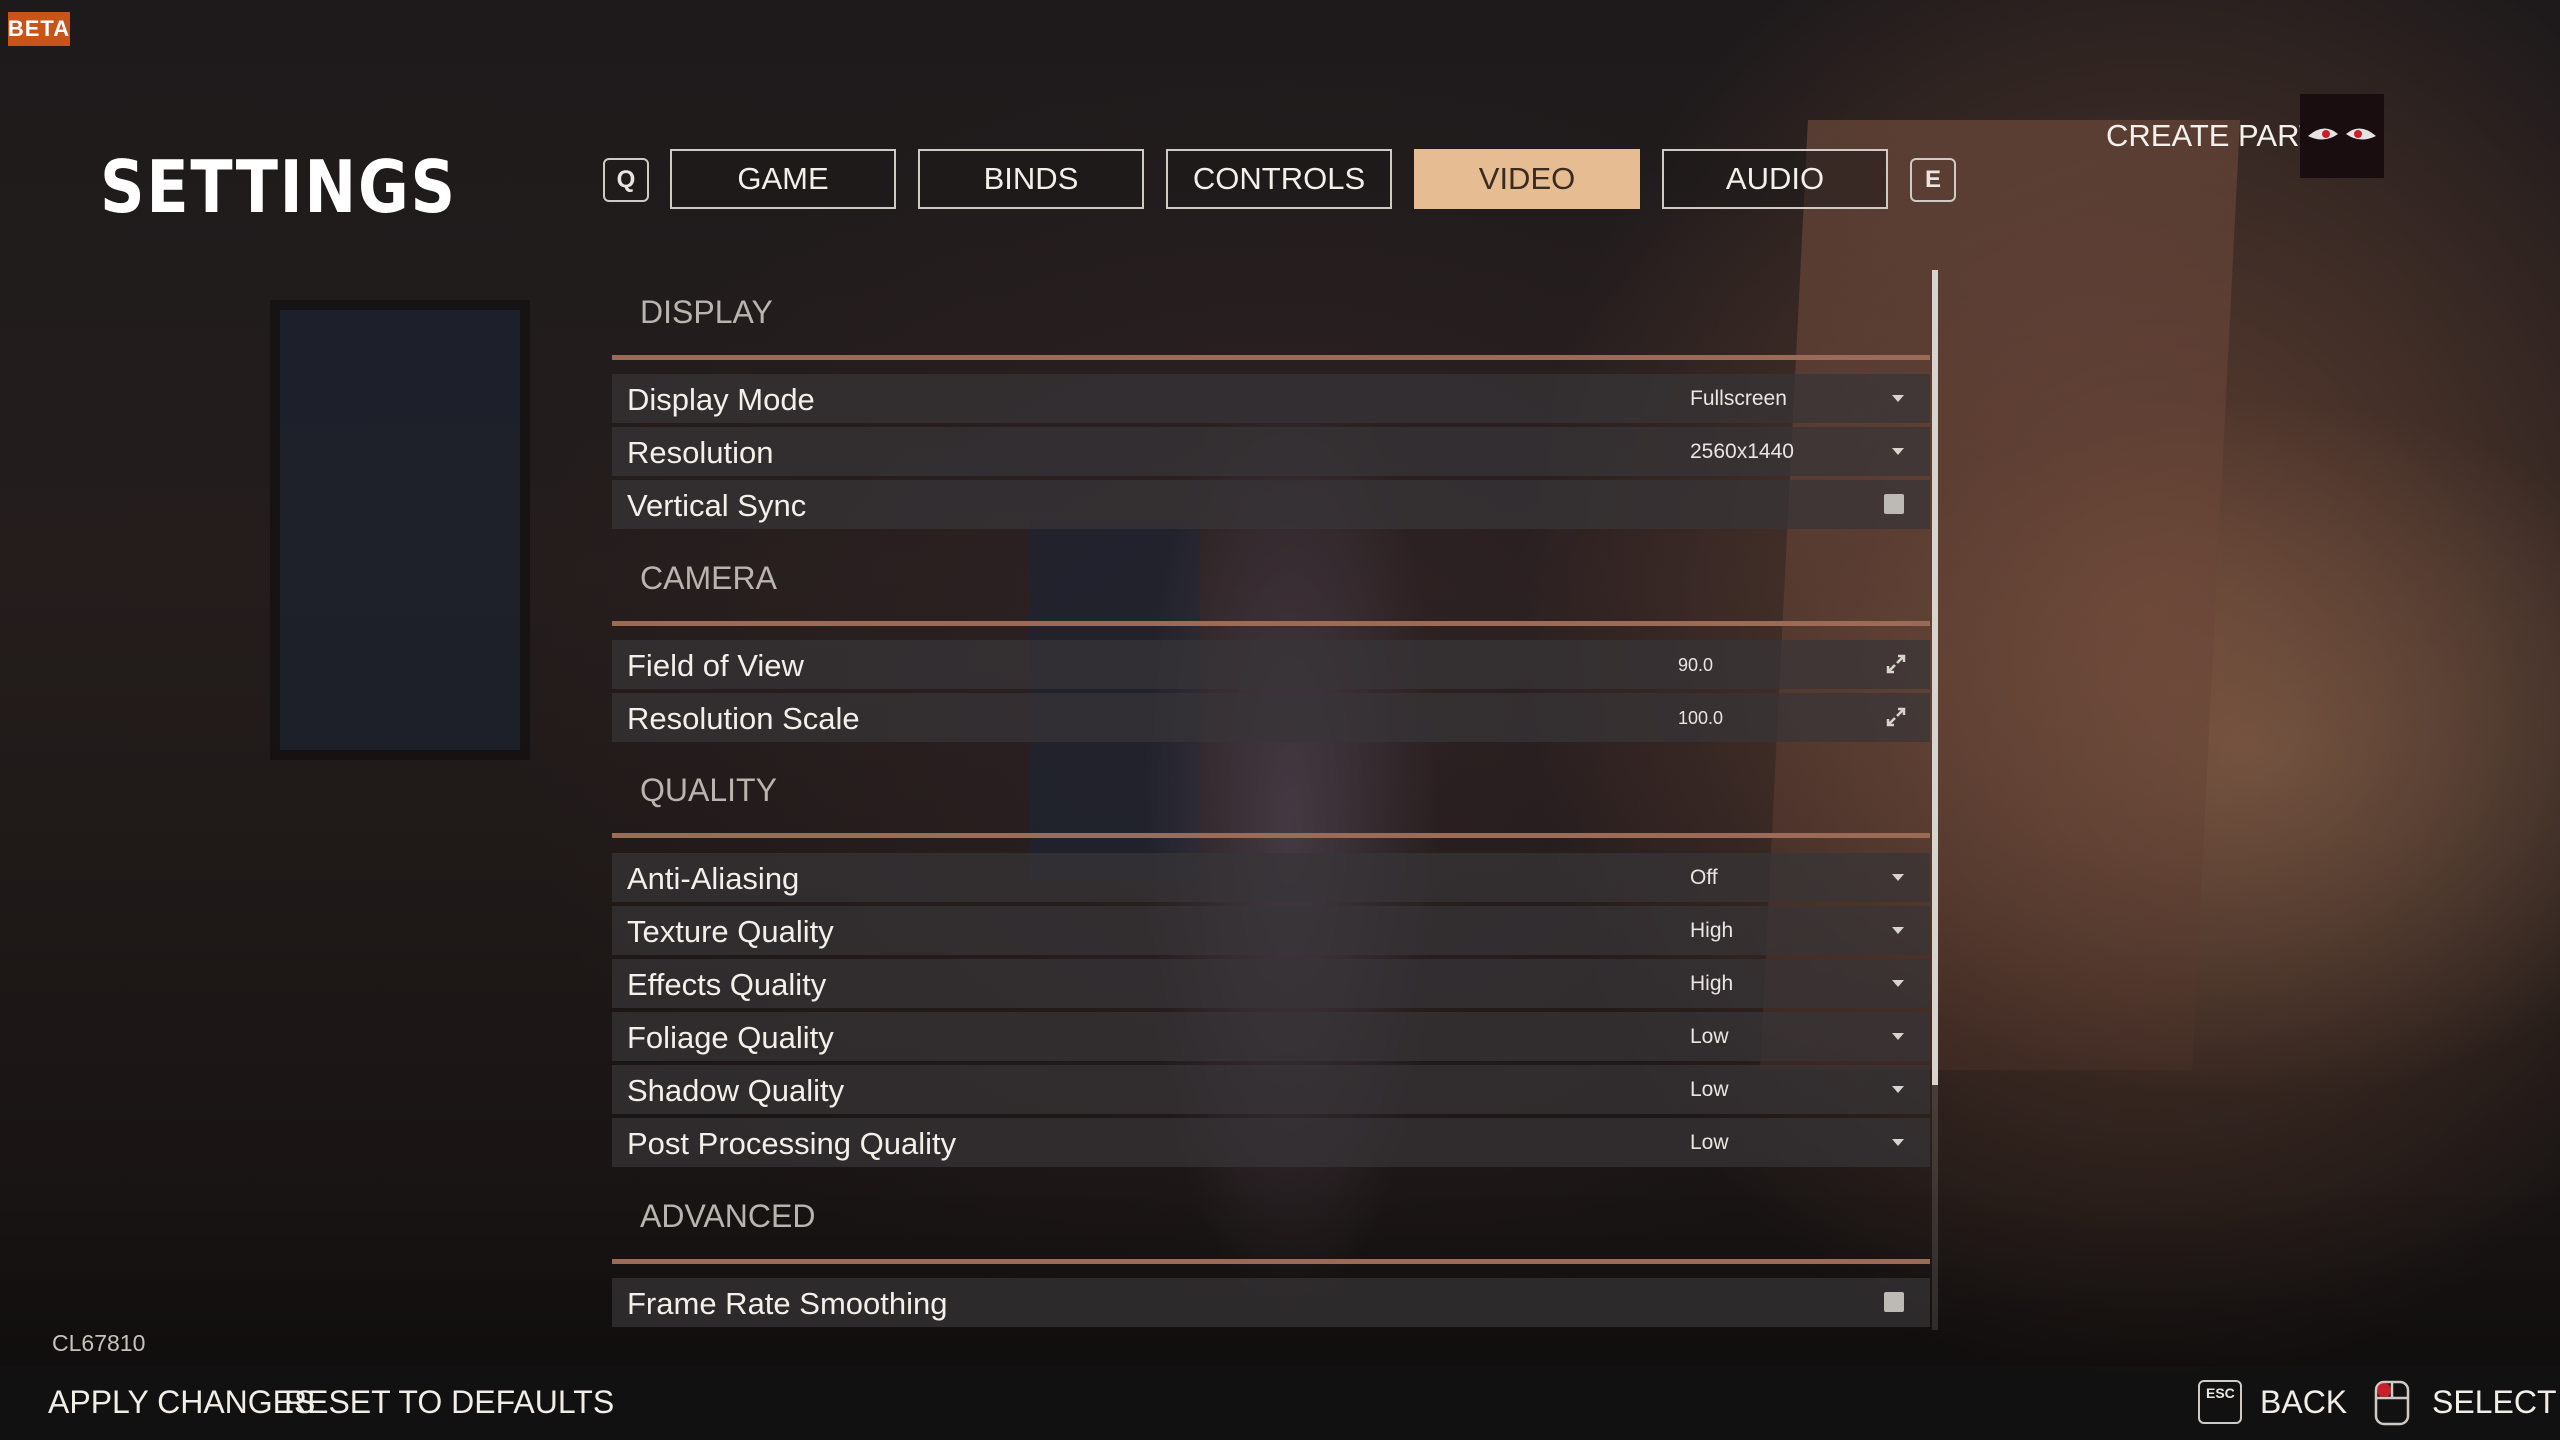 The height and width of the screenshot is (1440, 2560). Describe the element at coordinates (2237, 136) in the screenshot. I see `create-party-button: CREATE PARTY` at that location.